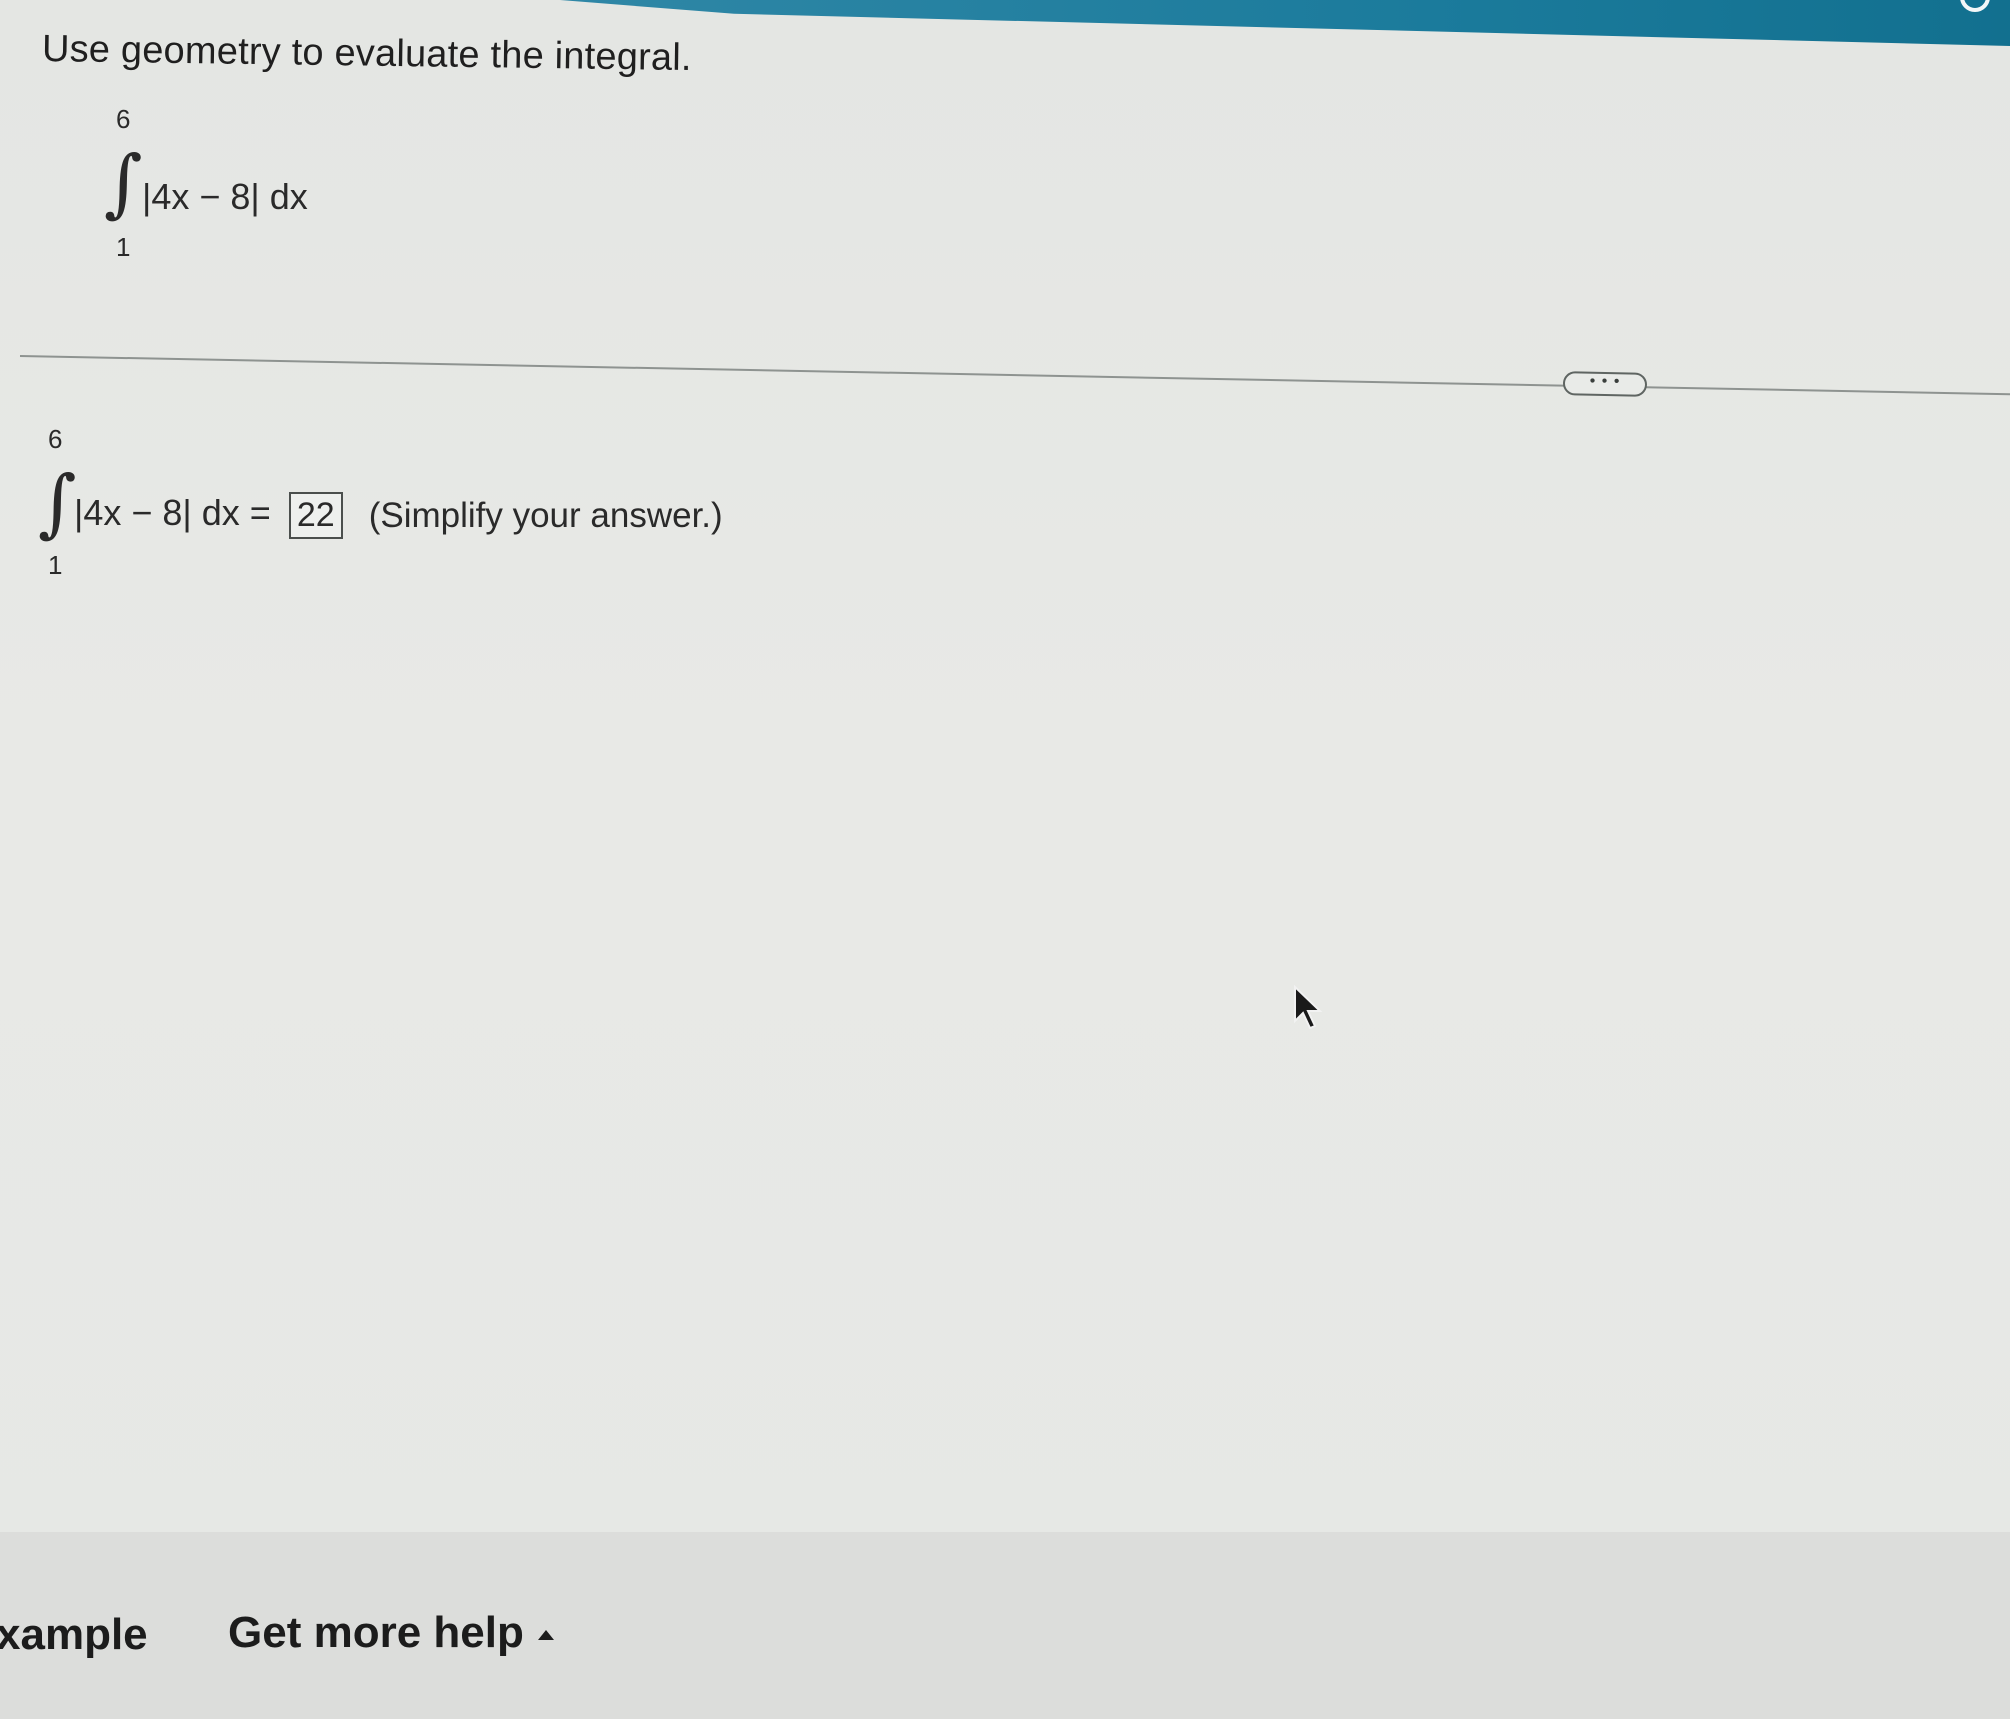  What do you see at coordinates (172, 513) in the screenshot?
I see `integrand: |4x − 8| dx =` at bounding box center [172, 513].